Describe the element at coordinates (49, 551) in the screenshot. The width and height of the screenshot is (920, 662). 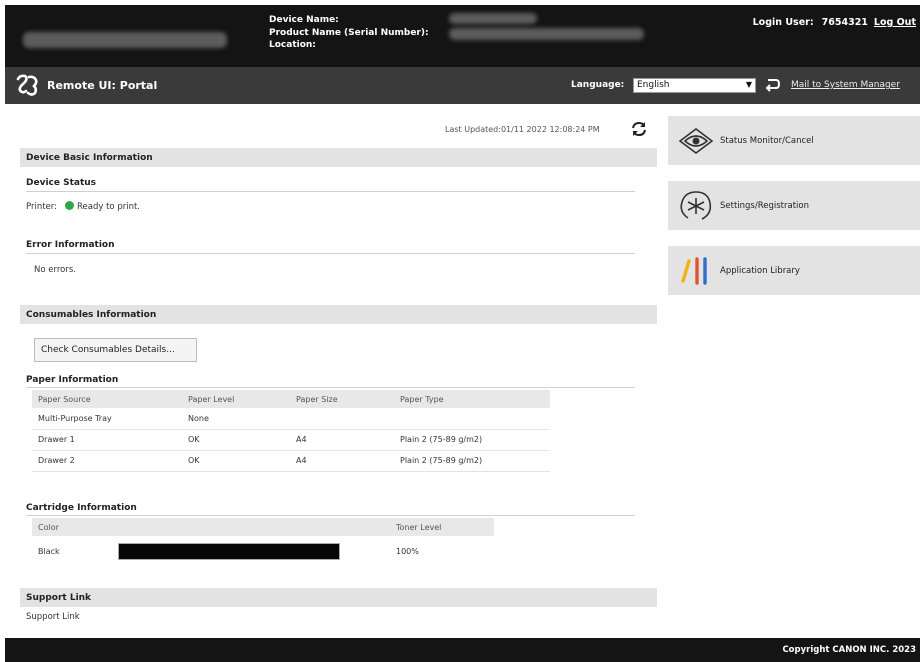
I see `cartridge-color-cell: Black` at that location.